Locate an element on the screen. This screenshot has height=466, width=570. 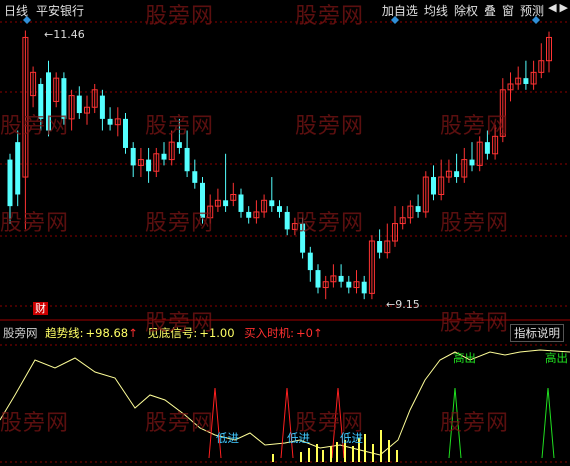
forecast-button: 预测 is located at coordinates (532, 10).